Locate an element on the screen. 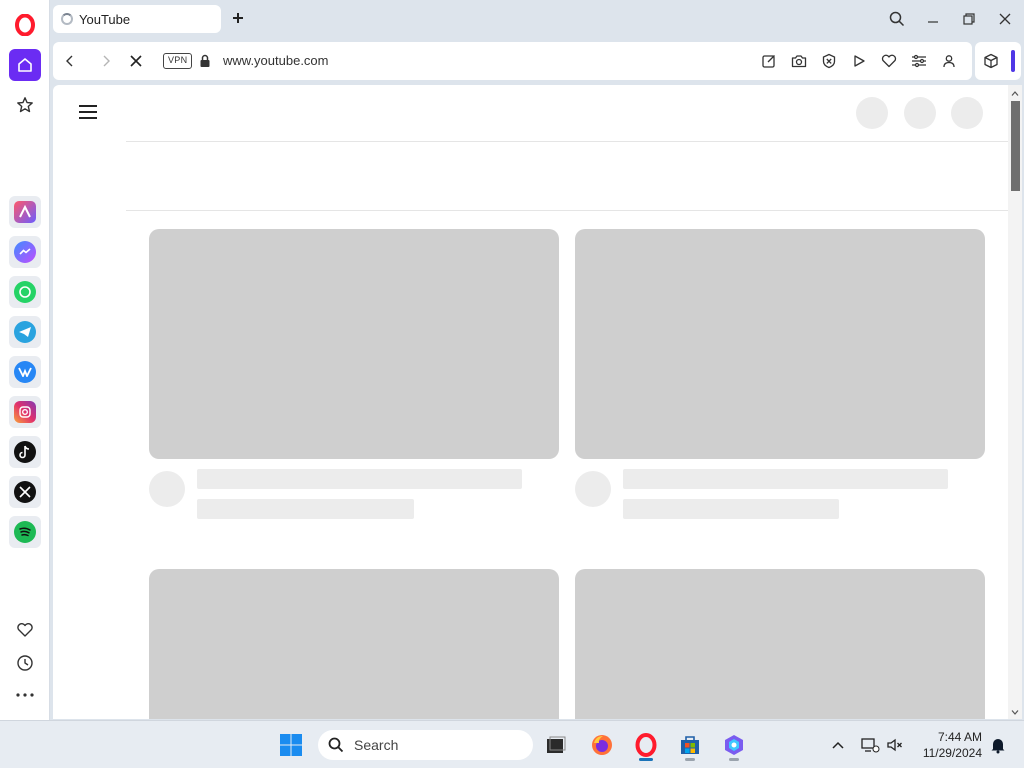 The width and height of the screenshot is (1024, 768). opera-logo-icon is located at coordinates (25, 25).